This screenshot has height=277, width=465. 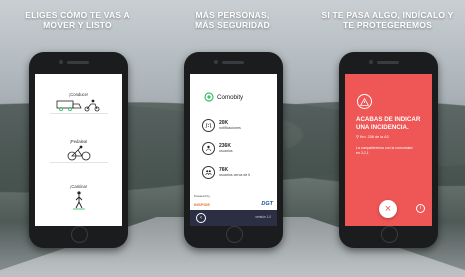 What do you see at coordinates (78, 141) in the screenshot?
I see `mode-label: ¡Pedalea!` at bounding box center [78, 141].